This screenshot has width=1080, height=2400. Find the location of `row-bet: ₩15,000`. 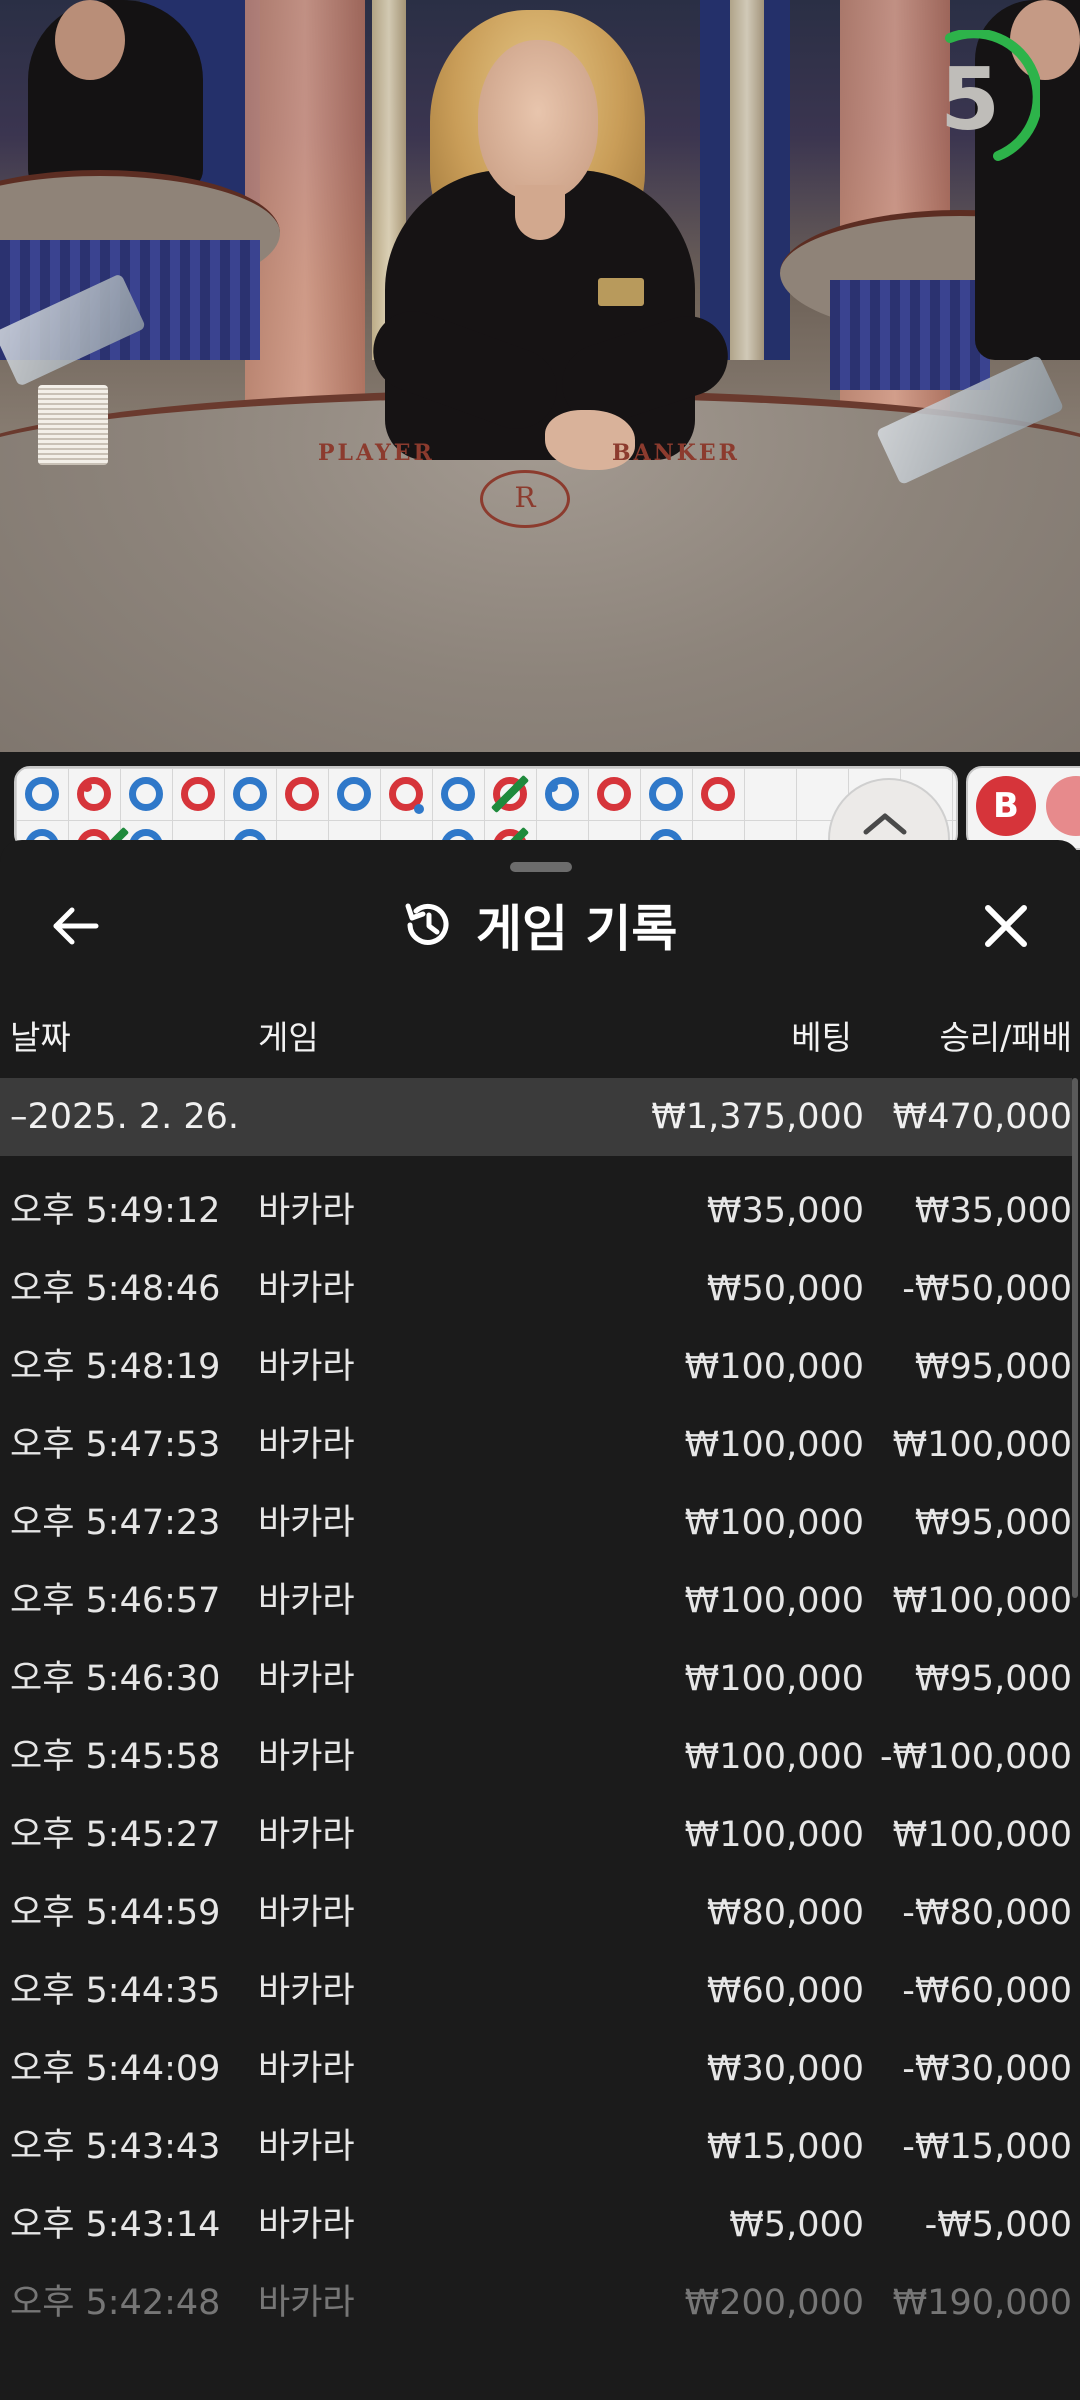

row-bet: ₩15,000 is located at coordinates (785, 2147).